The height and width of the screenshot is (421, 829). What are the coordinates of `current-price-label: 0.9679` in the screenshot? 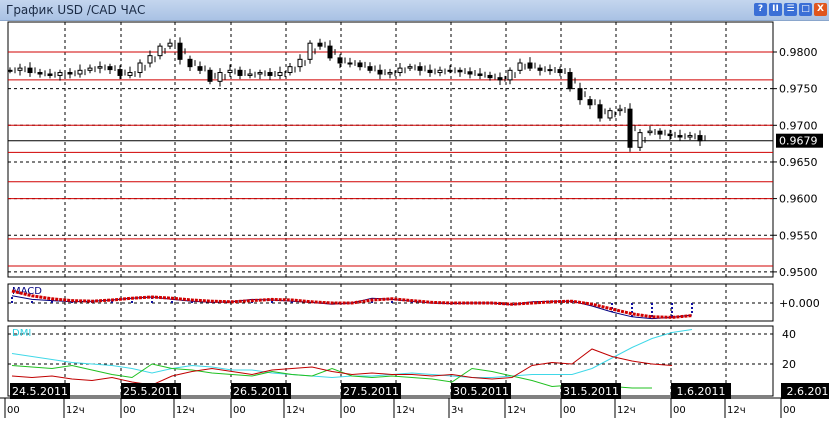 It's located at (798, 141).